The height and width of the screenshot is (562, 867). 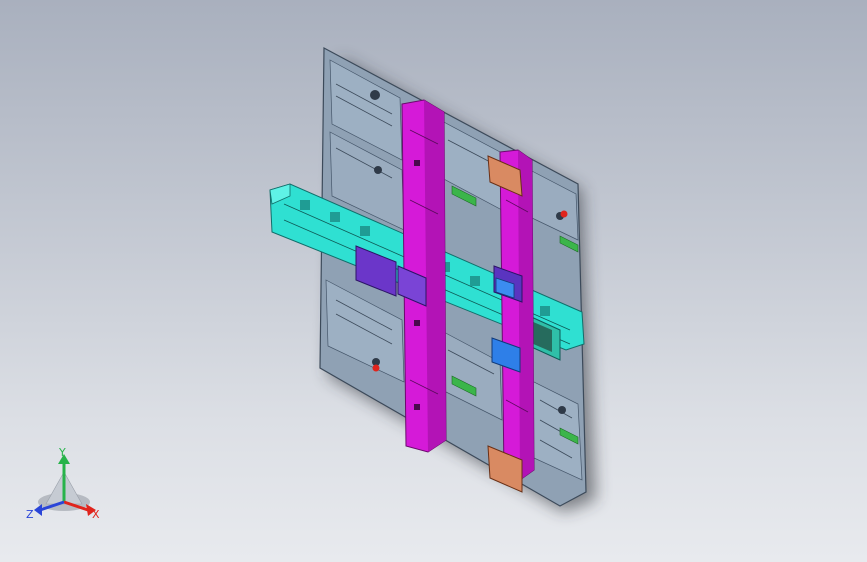 I want to click on z-axis-label: Z, so click(x=30, y=514).